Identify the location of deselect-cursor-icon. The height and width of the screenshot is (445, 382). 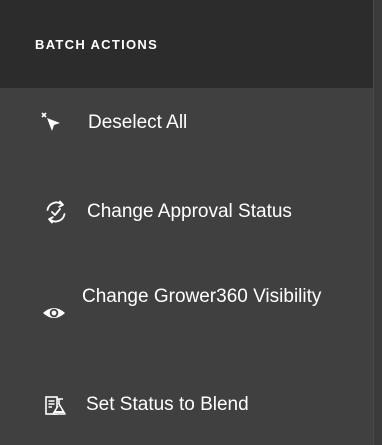
(52, 124).